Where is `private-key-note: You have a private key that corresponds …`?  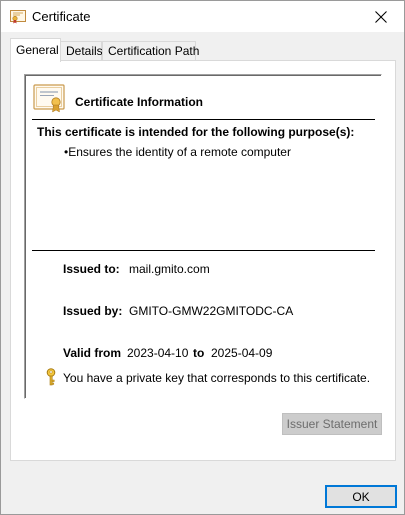
private-key-note: You have a private key that corresponds … is located at coordinates (217, 378).